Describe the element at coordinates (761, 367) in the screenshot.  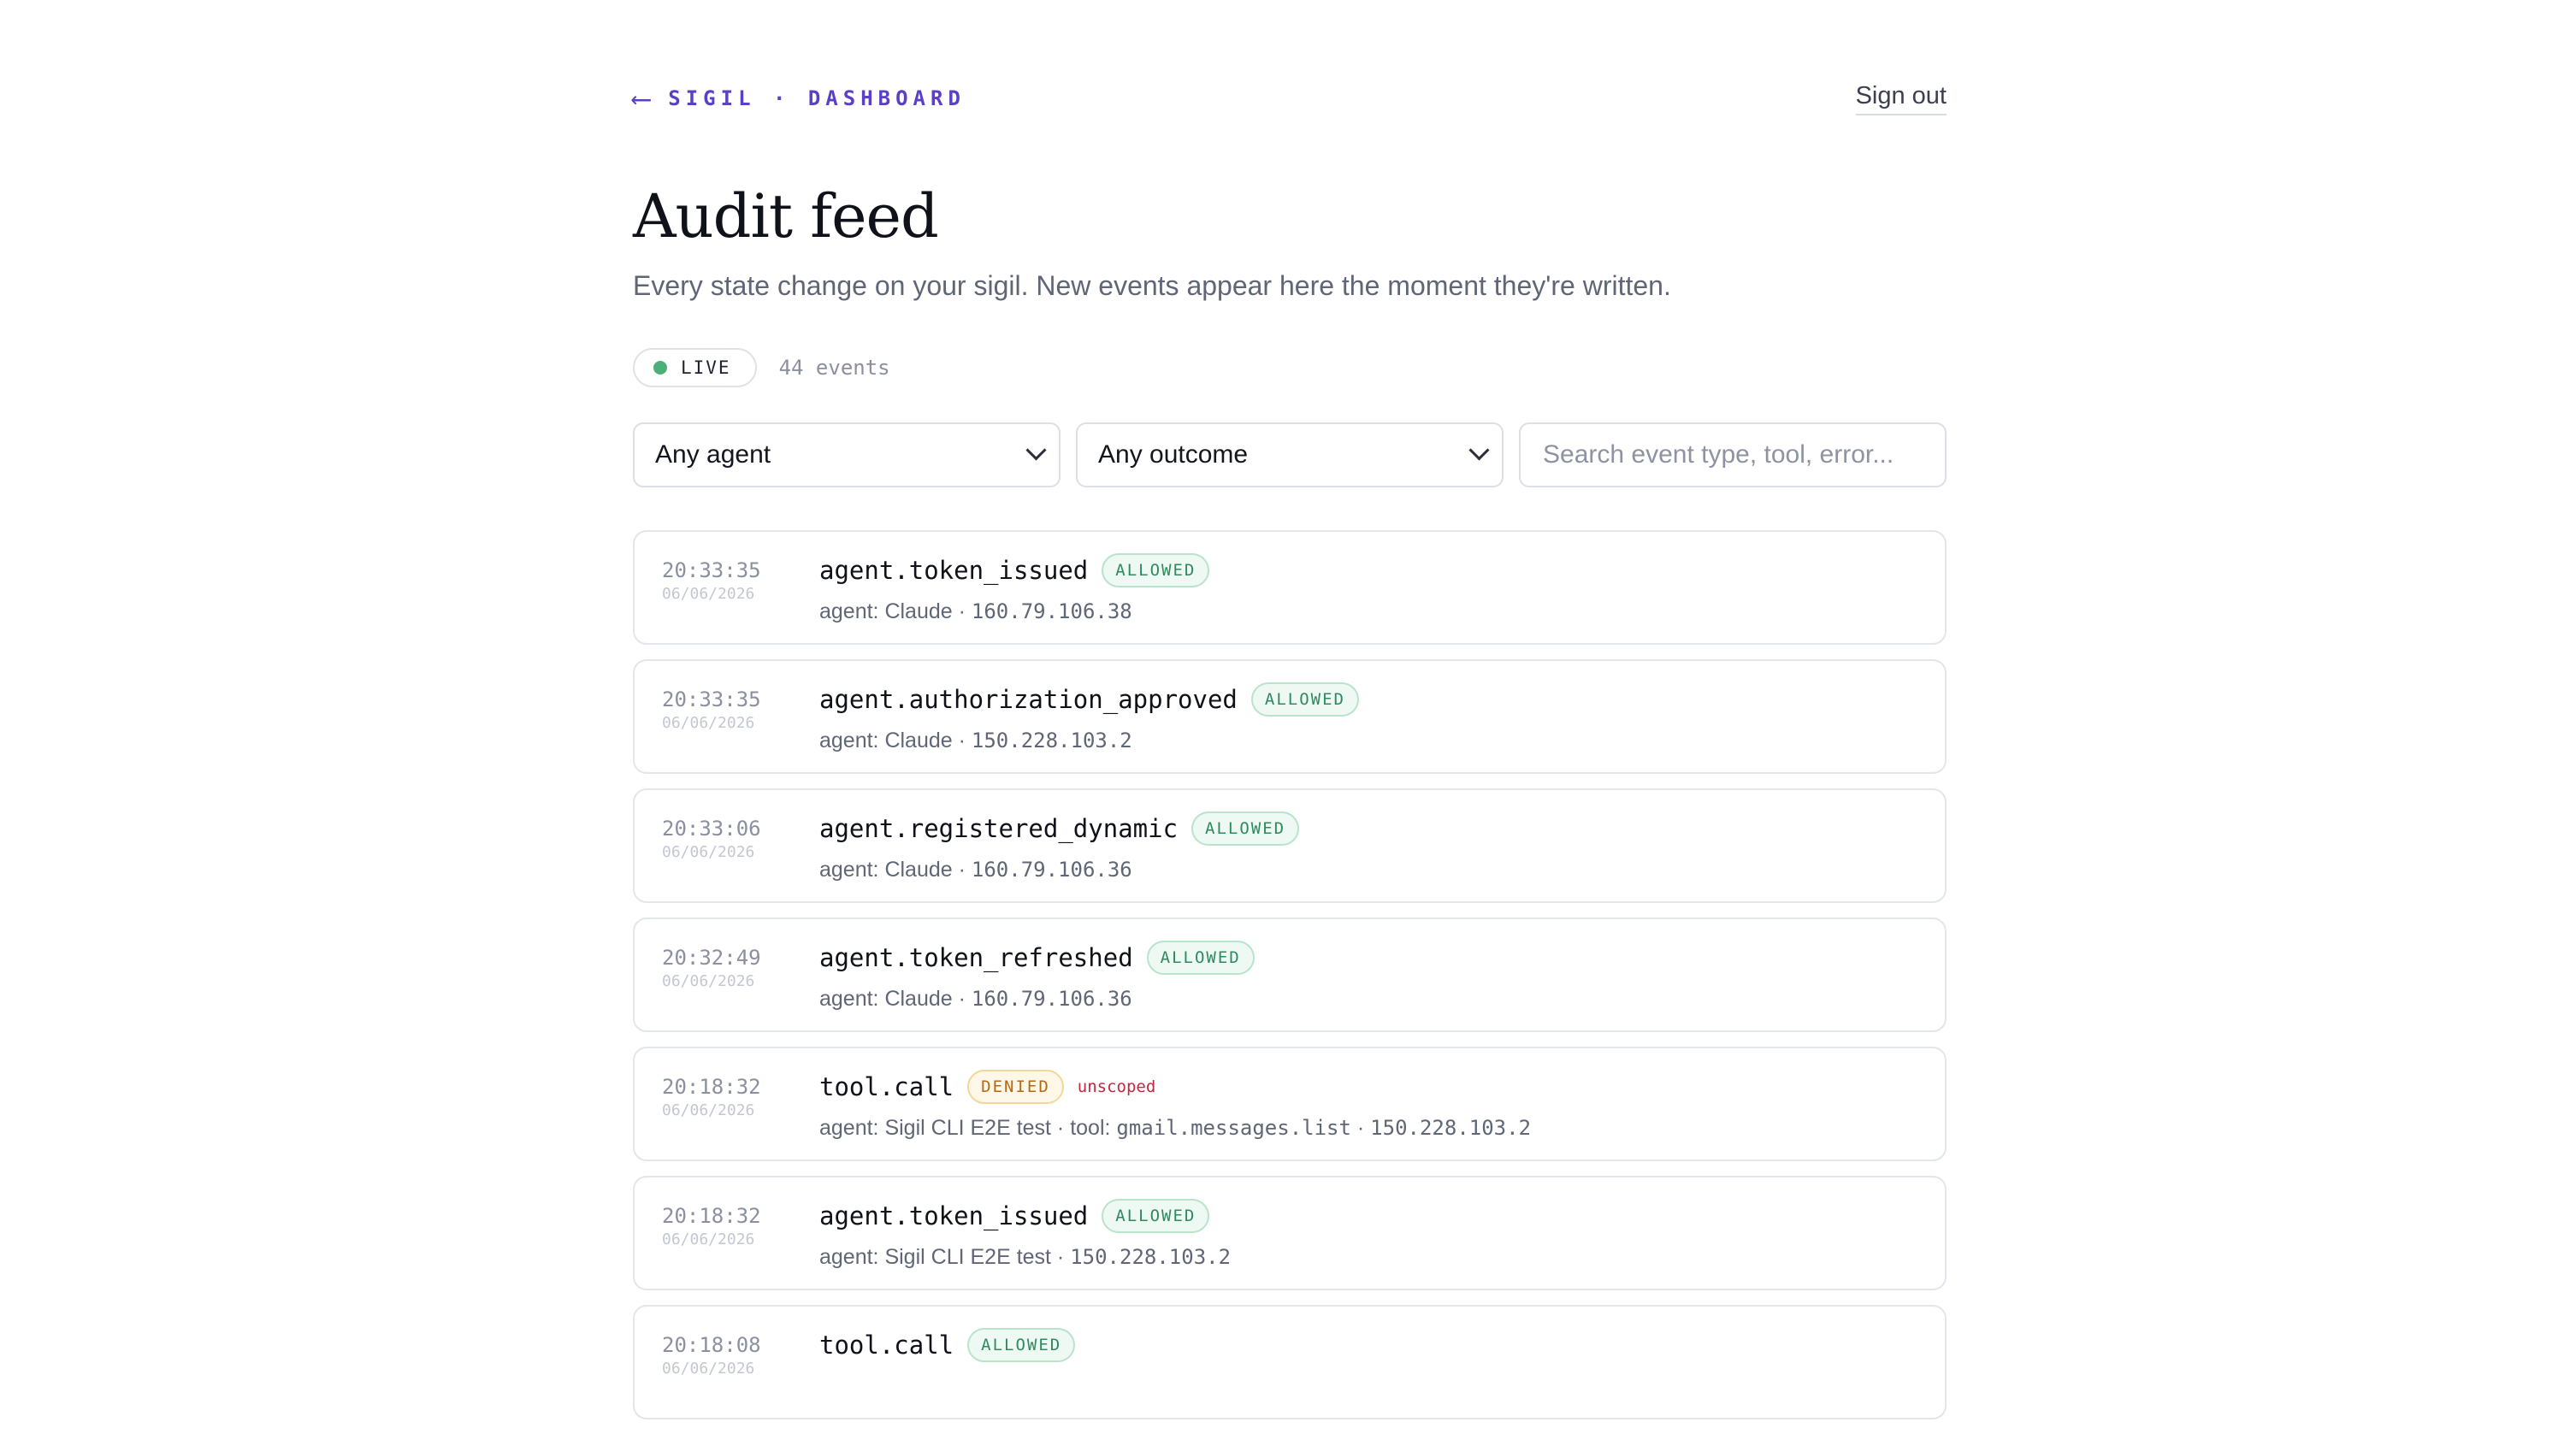
I see `live-status-row: LIVE 44 events` at that location.